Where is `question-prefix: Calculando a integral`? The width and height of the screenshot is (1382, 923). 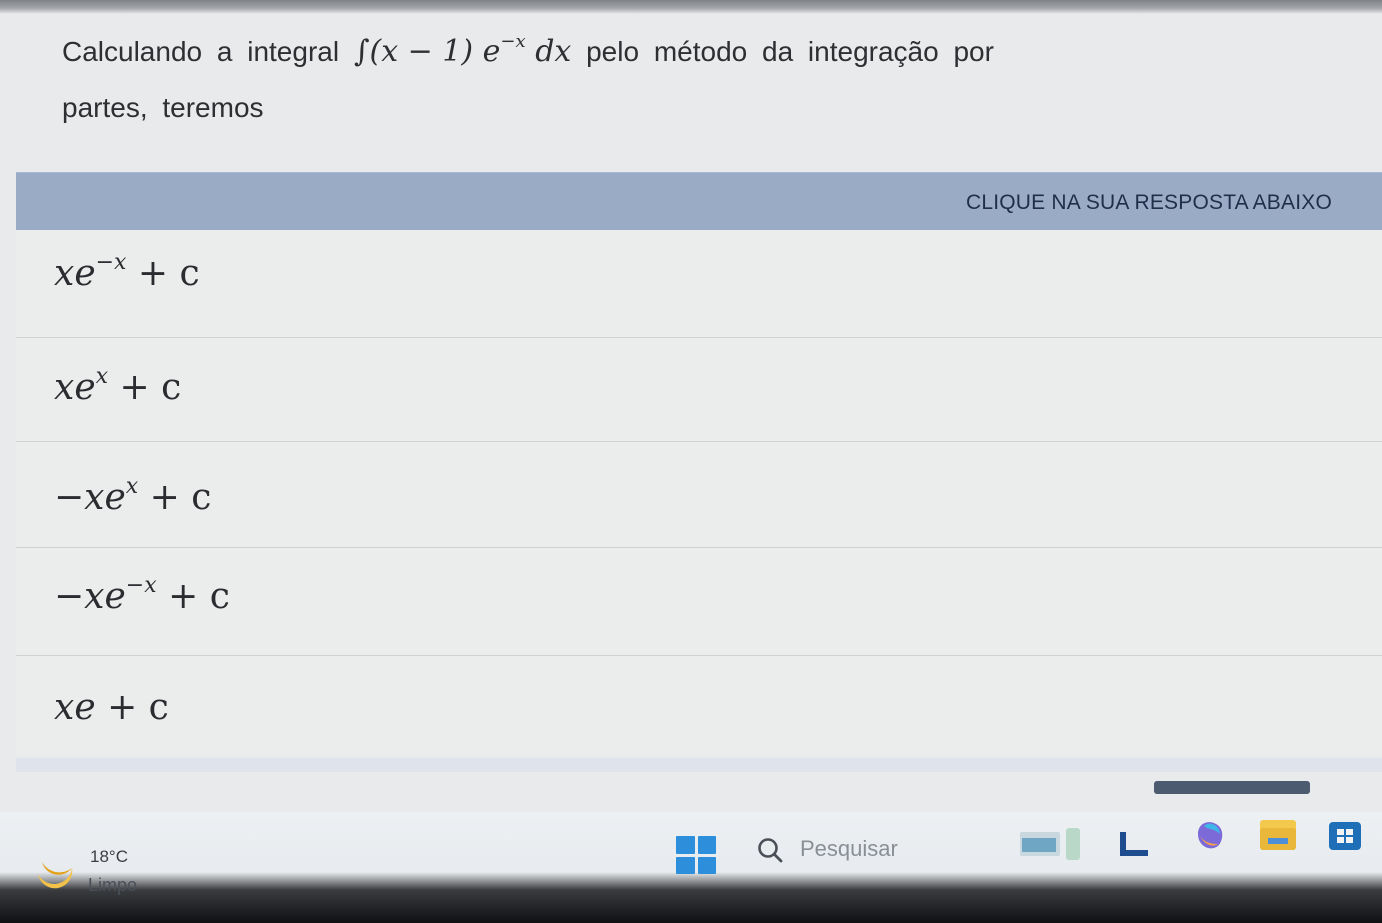 question-prefix: Calculando a integral is located at coordinates (201, 51).